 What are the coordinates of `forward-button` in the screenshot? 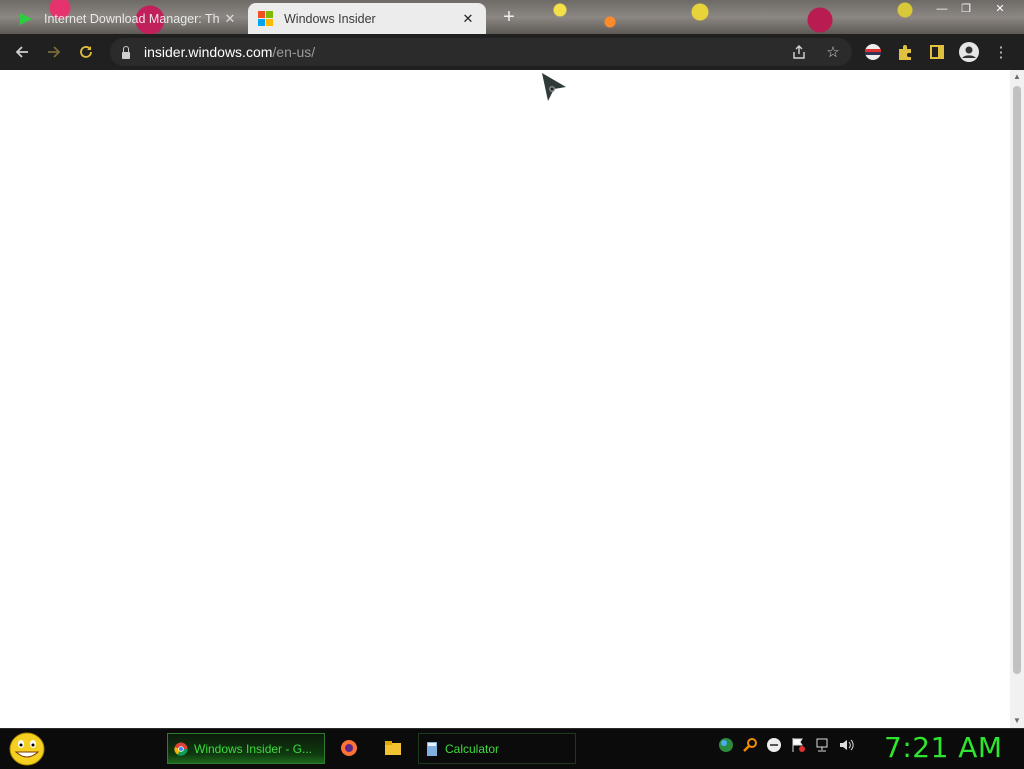 It's located at (54, 52).